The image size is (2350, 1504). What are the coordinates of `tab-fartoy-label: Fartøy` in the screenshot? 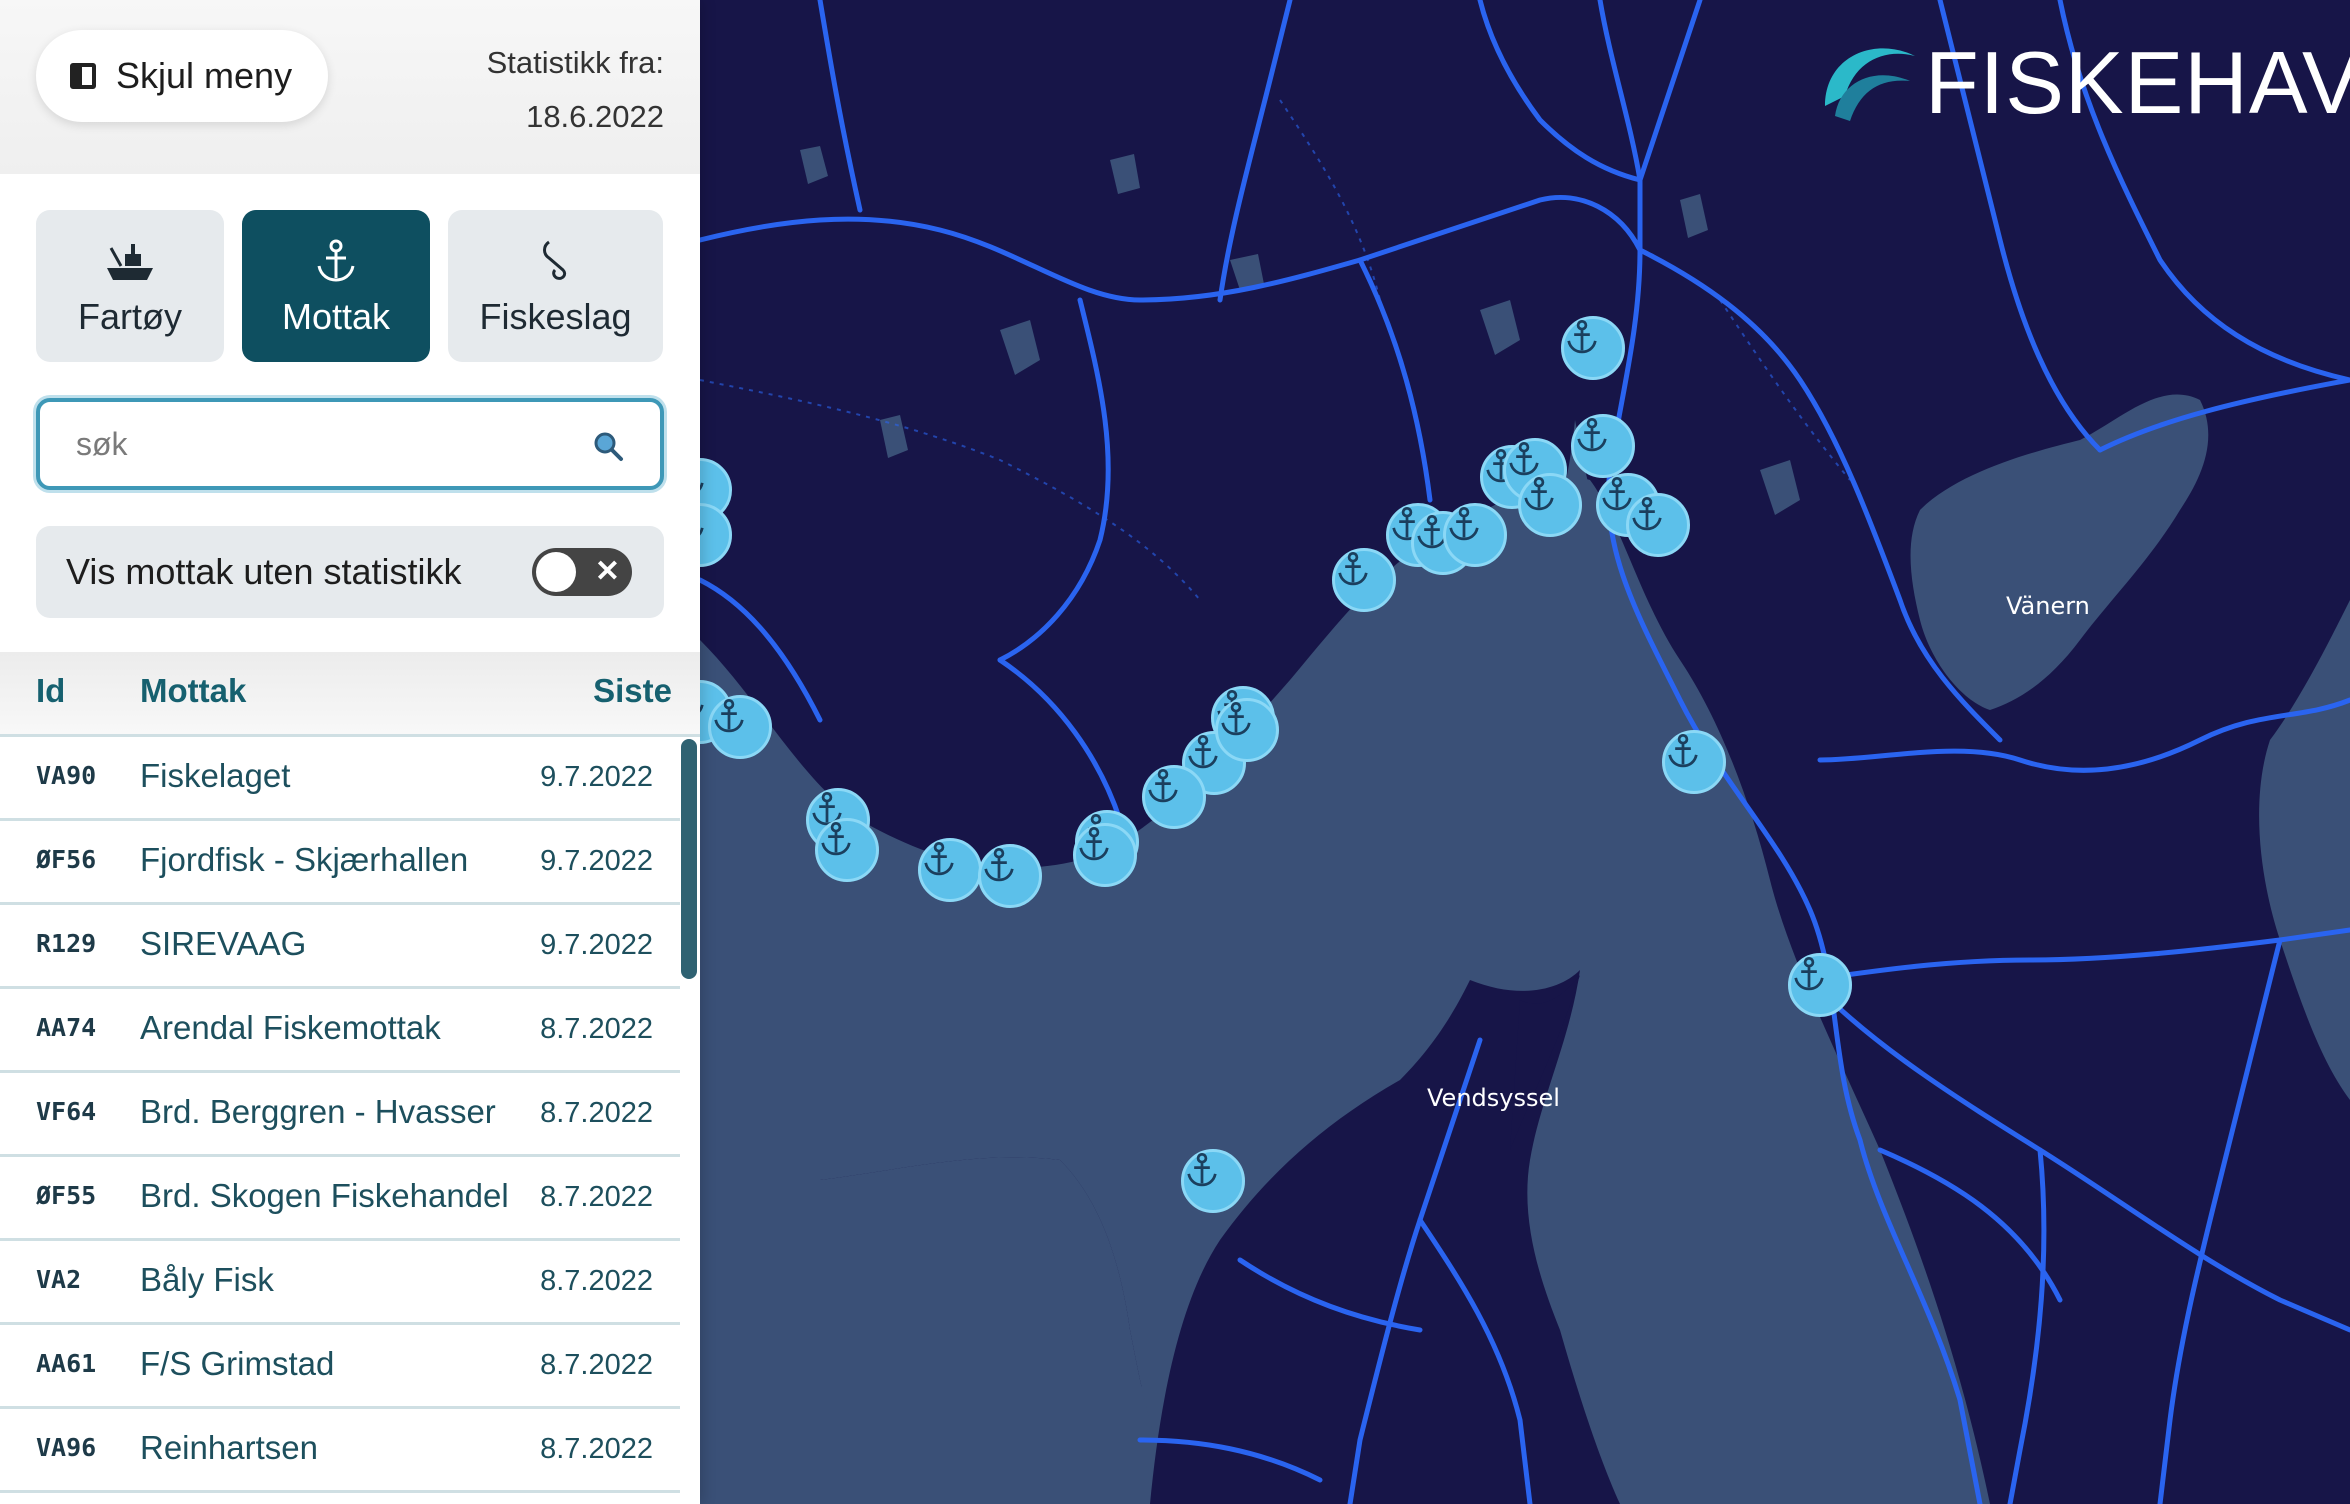 It's located at (130, 316).